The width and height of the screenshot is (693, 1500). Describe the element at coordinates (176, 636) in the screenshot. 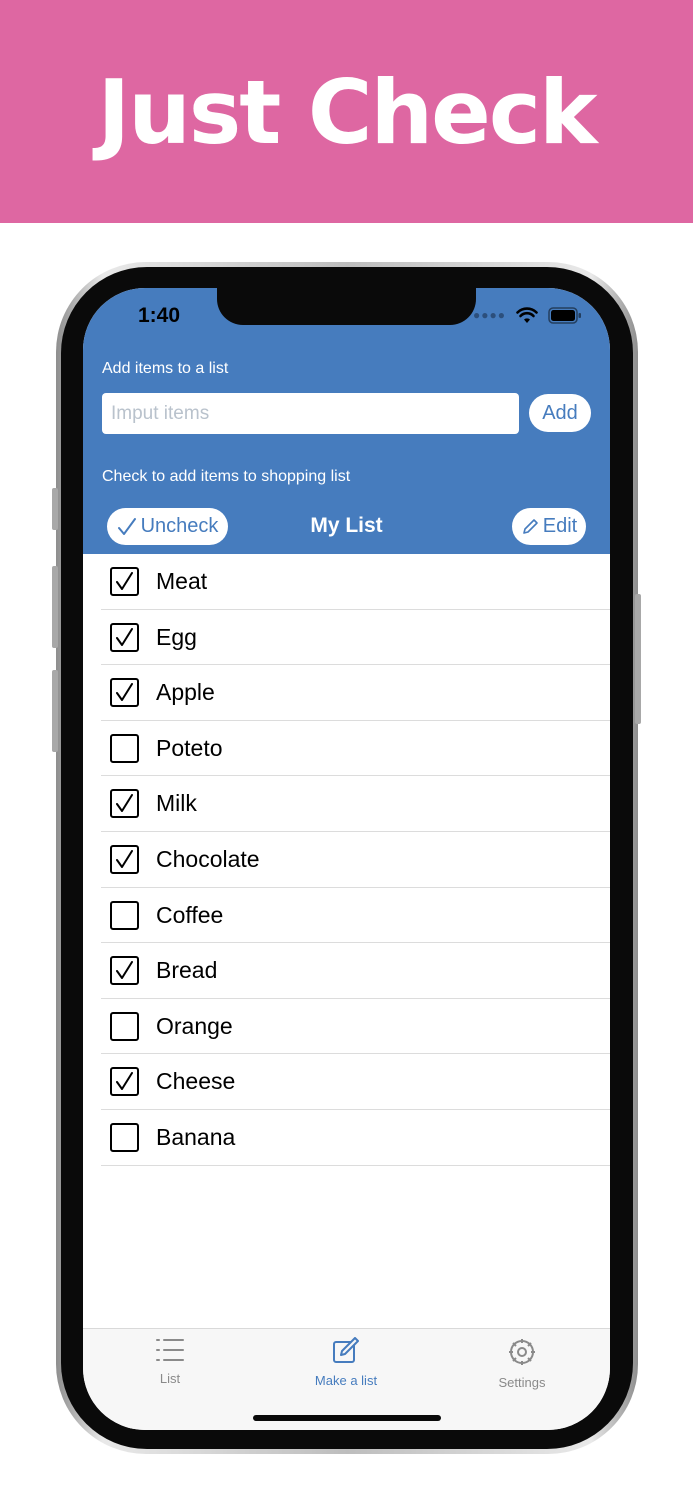

I see `list-item-label: Egg` at that location.